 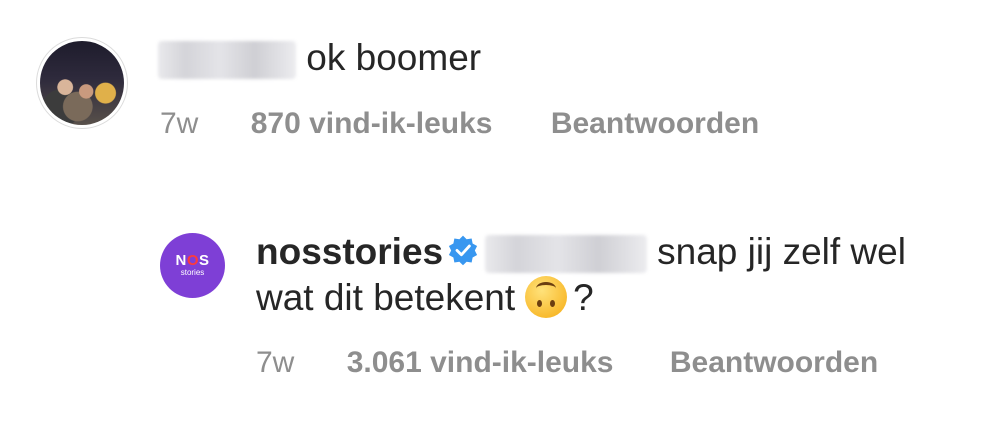 I want to click on username-link: nosstories, so click(x=349, y=251).